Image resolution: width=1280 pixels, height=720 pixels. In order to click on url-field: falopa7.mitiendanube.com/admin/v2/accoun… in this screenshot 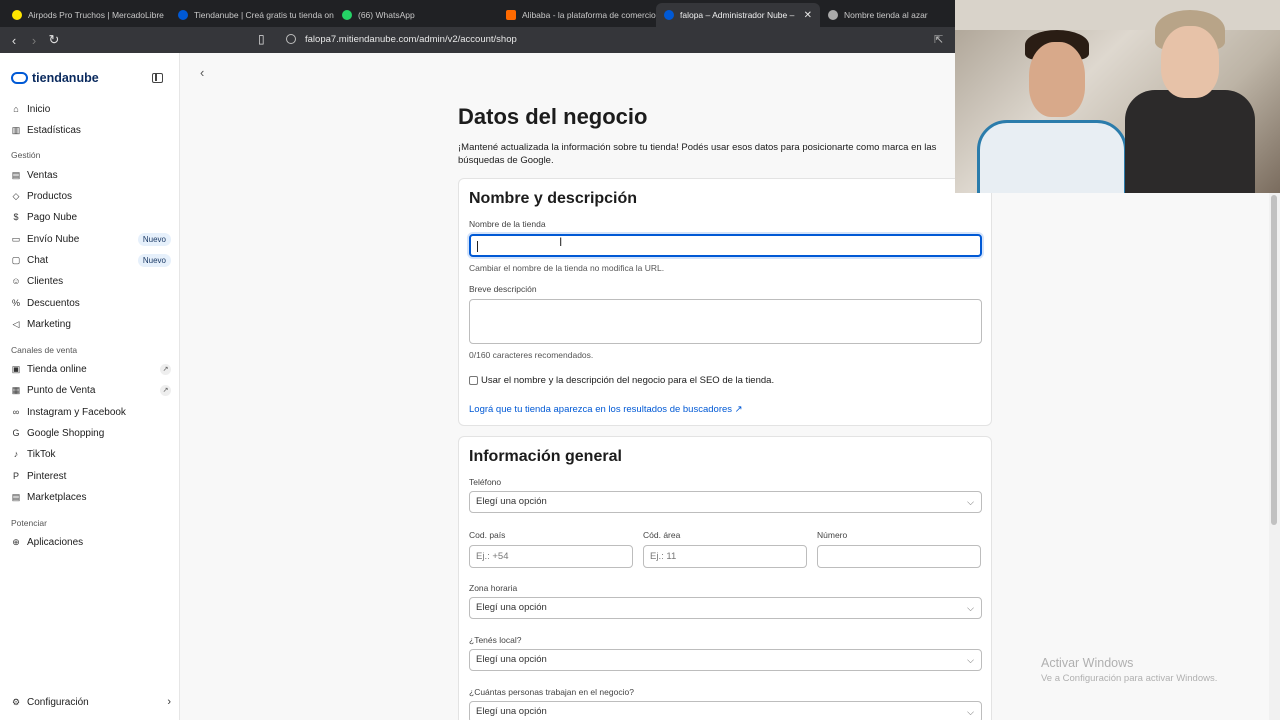, I will do `click(411, 39)`.